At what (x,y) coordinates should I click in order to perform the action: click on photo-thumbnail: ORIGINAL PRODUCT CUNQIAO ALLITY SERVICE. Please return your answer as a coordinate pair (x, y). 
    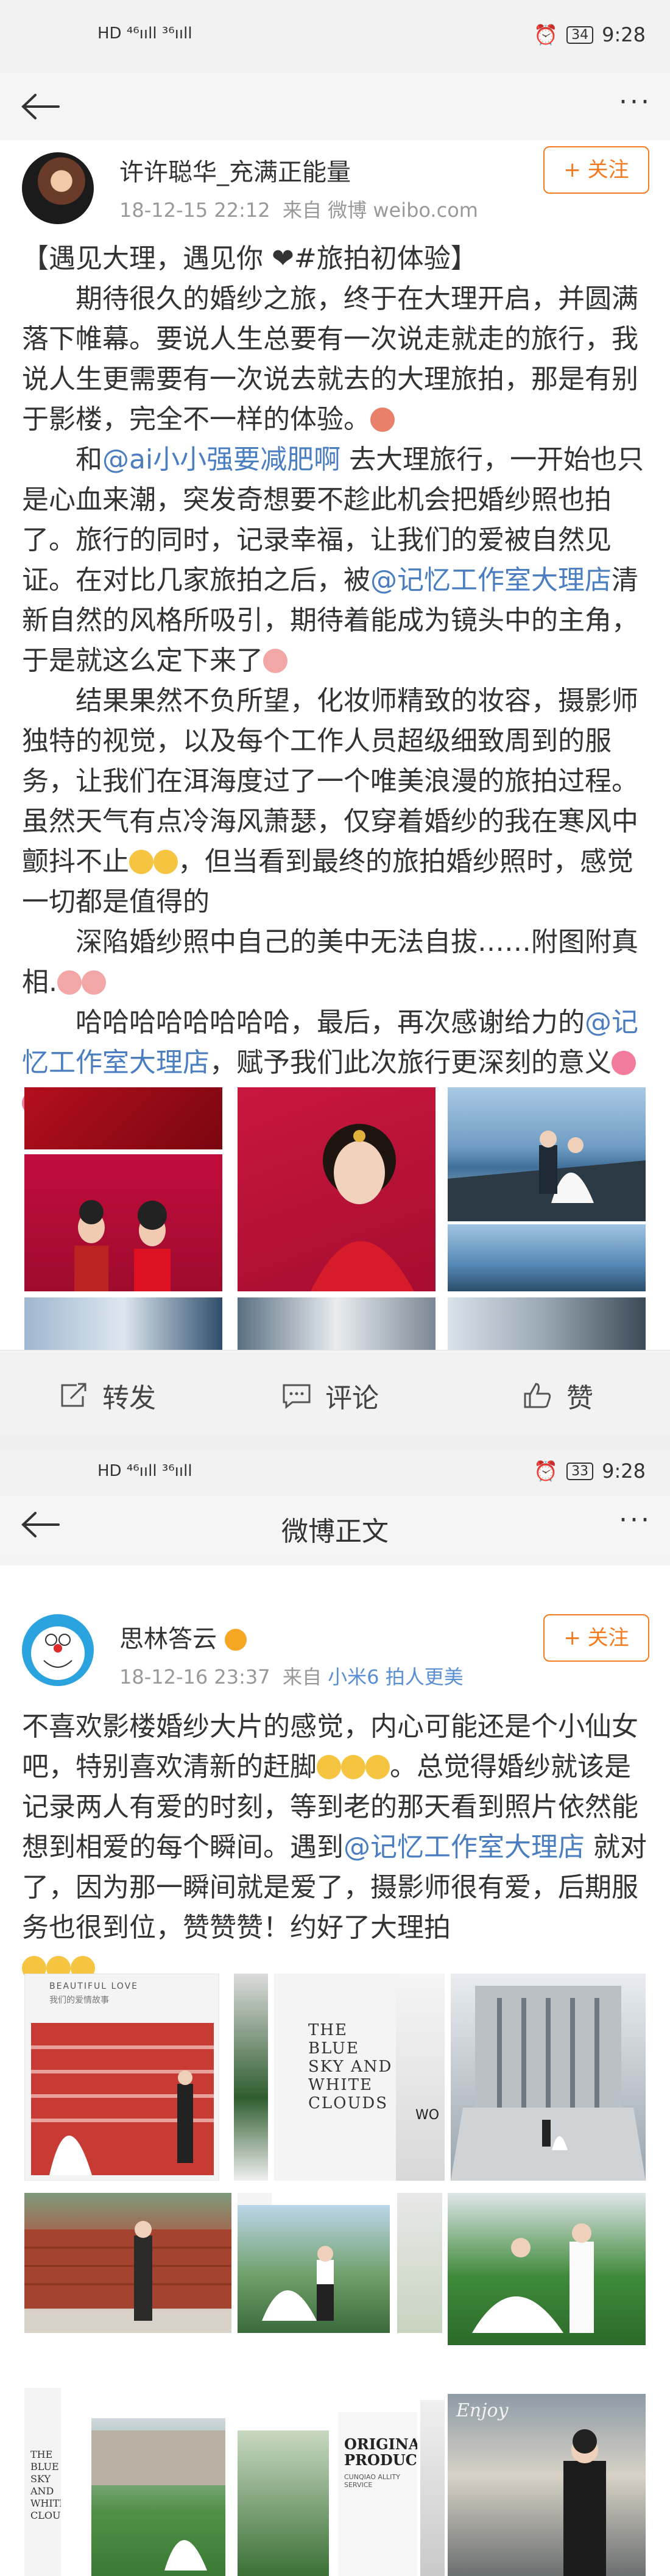
    Looking at the image, I should click on (378, 2494).